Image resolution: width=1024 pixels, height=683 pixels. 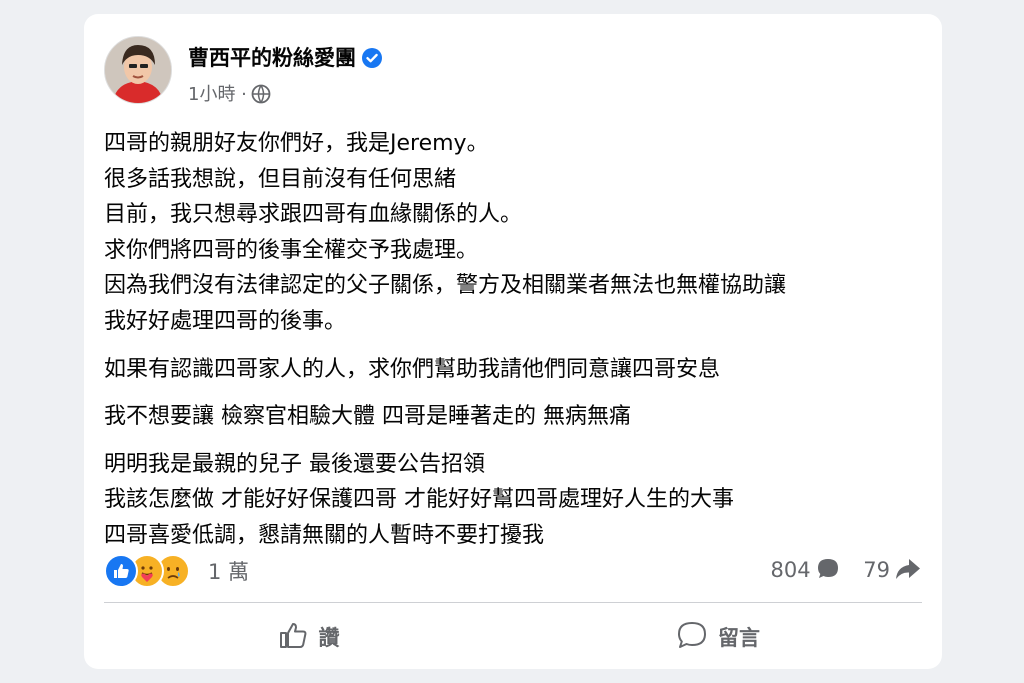 I want to click on post-line: 目前，我只想尋求跟四哥有血緣關係的人。, so click(x=313, y=215).